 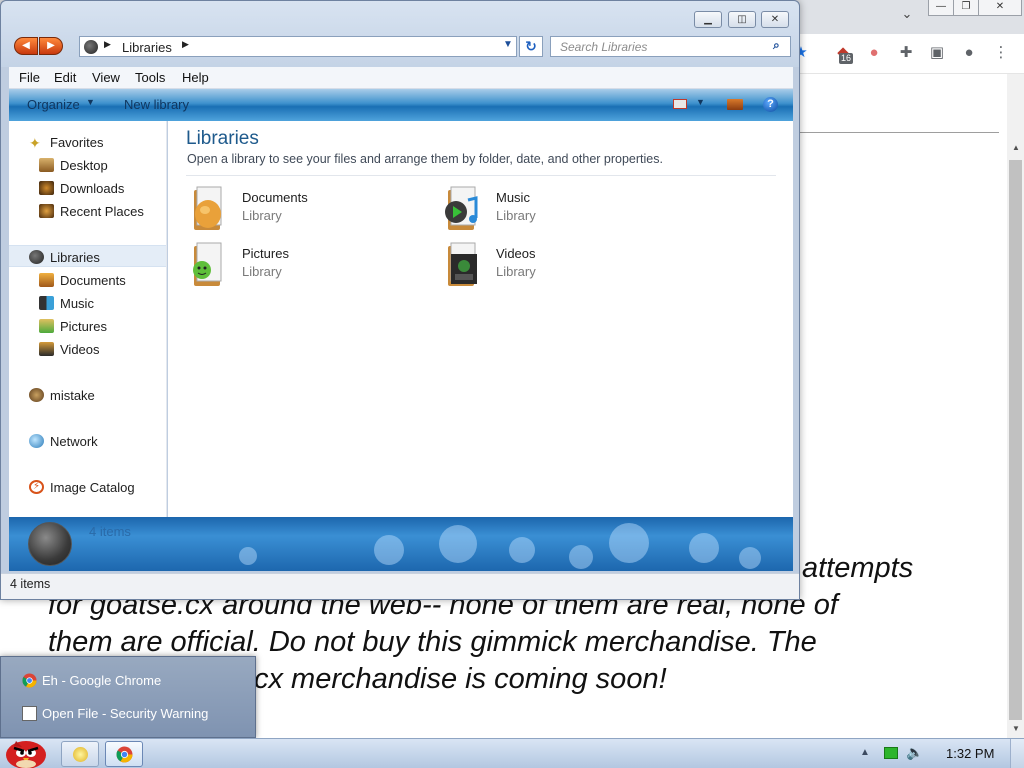 What do you see at coordinates (401, 105) in the screenshot?
I see `command-bar: Organize ▼ New library ▼ ?` at bounding box center [401, 105].